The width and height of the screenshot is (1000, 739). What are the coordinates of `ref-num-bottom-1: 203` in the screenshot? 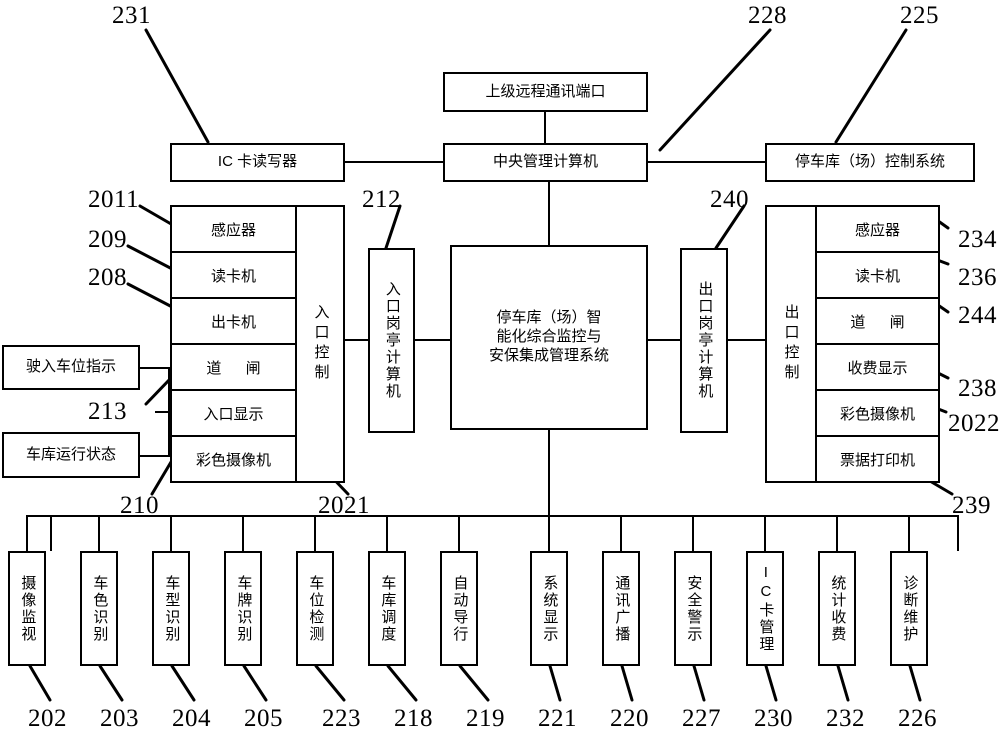 It's located at (119, 718).